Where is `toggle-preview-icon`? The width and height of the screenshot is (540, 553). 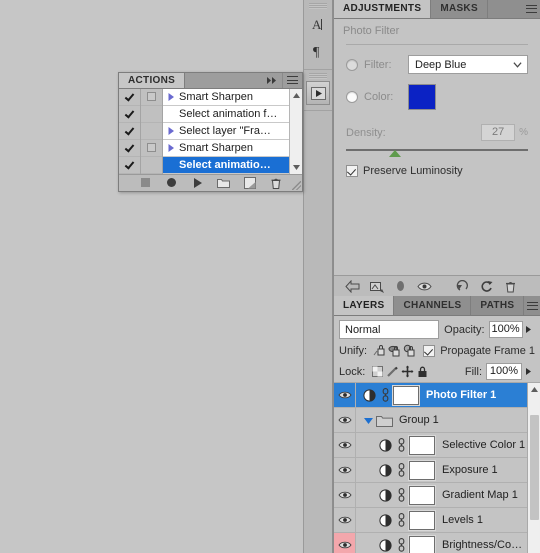 toggle-preview-icon is located at coordinates (400, 287).